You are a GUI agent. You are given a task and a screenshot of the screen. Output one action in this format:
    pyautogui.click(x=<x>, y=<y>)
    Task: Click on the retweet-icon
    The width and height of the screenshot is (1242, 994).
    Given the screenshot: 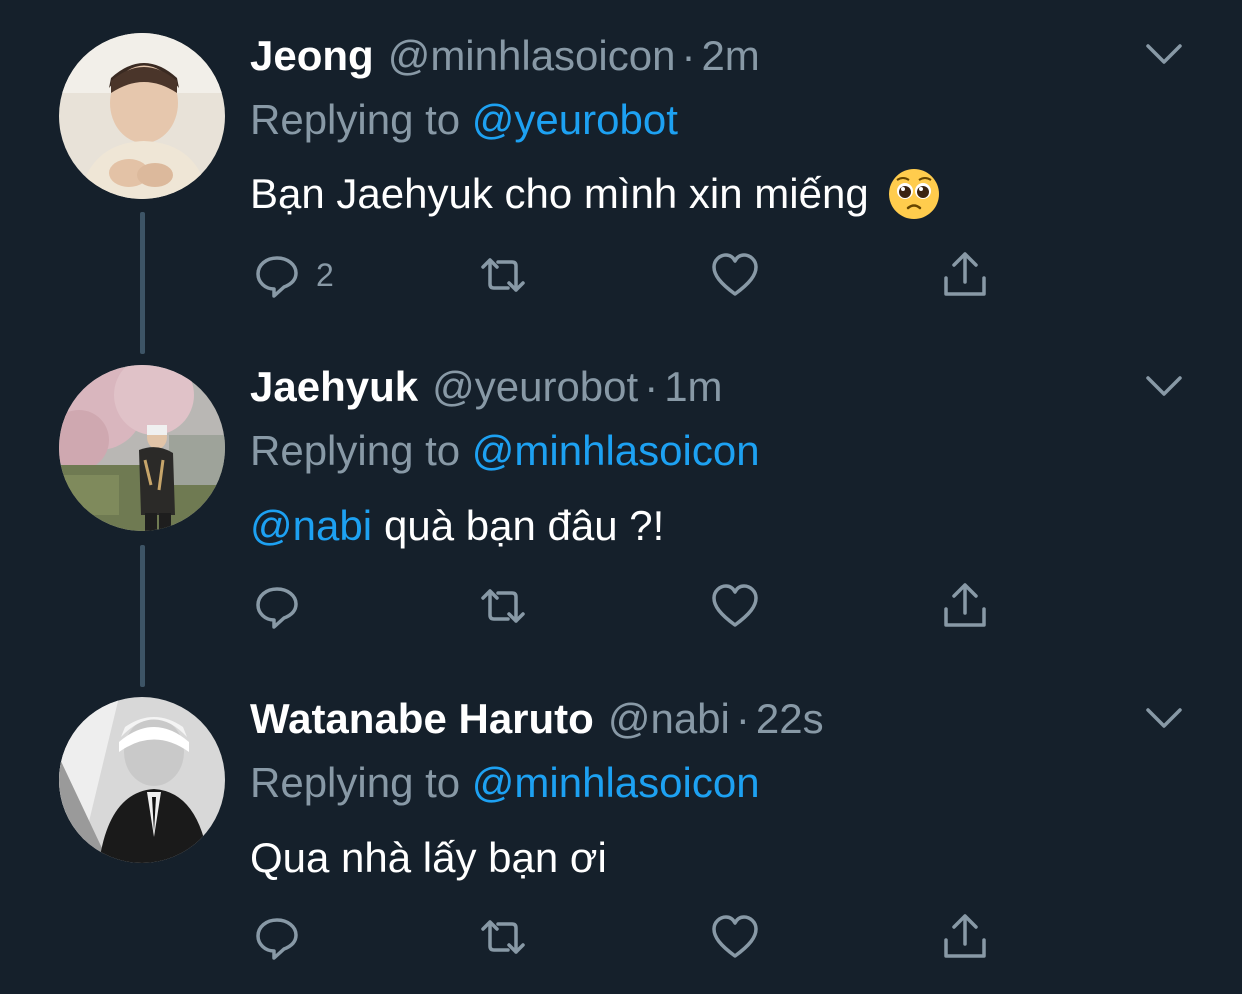 What is the action you would take?
    pyautogui.click(x=503, y=937)
    